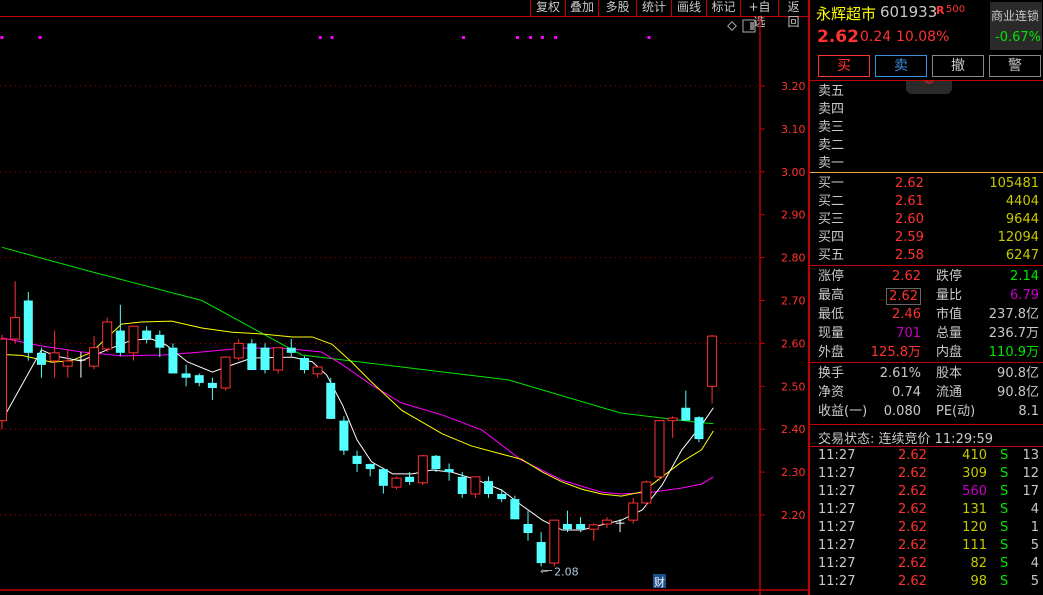 Image resolution: width=1043 pixels, height=595 pixels. Describe the element at coordinates (793, 215) in the screenshot. I see `y-tick-label: 2.90` at that location.